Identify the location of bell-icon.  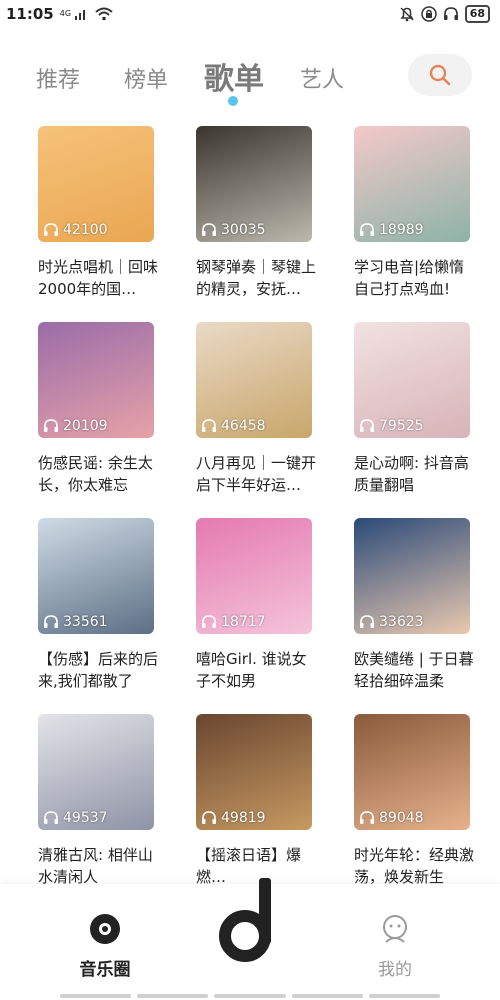
(407, 14).